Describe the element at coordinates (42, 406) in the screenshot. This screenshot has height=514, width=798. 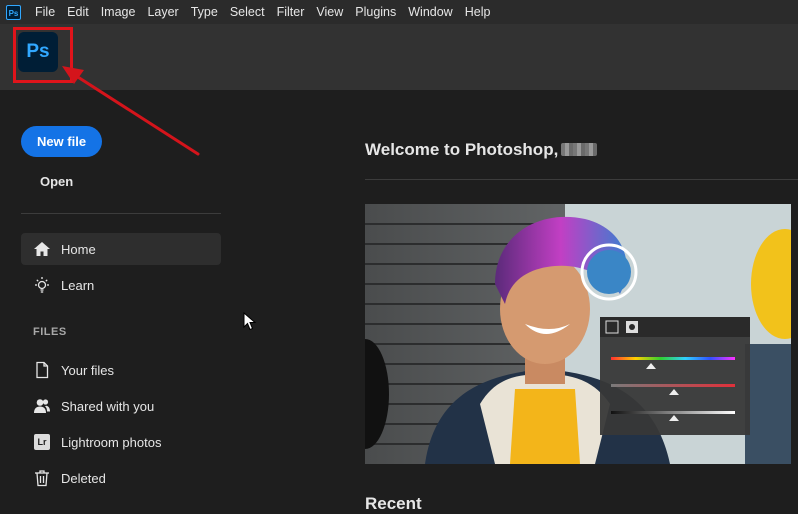
I see `people-icon` at that location.